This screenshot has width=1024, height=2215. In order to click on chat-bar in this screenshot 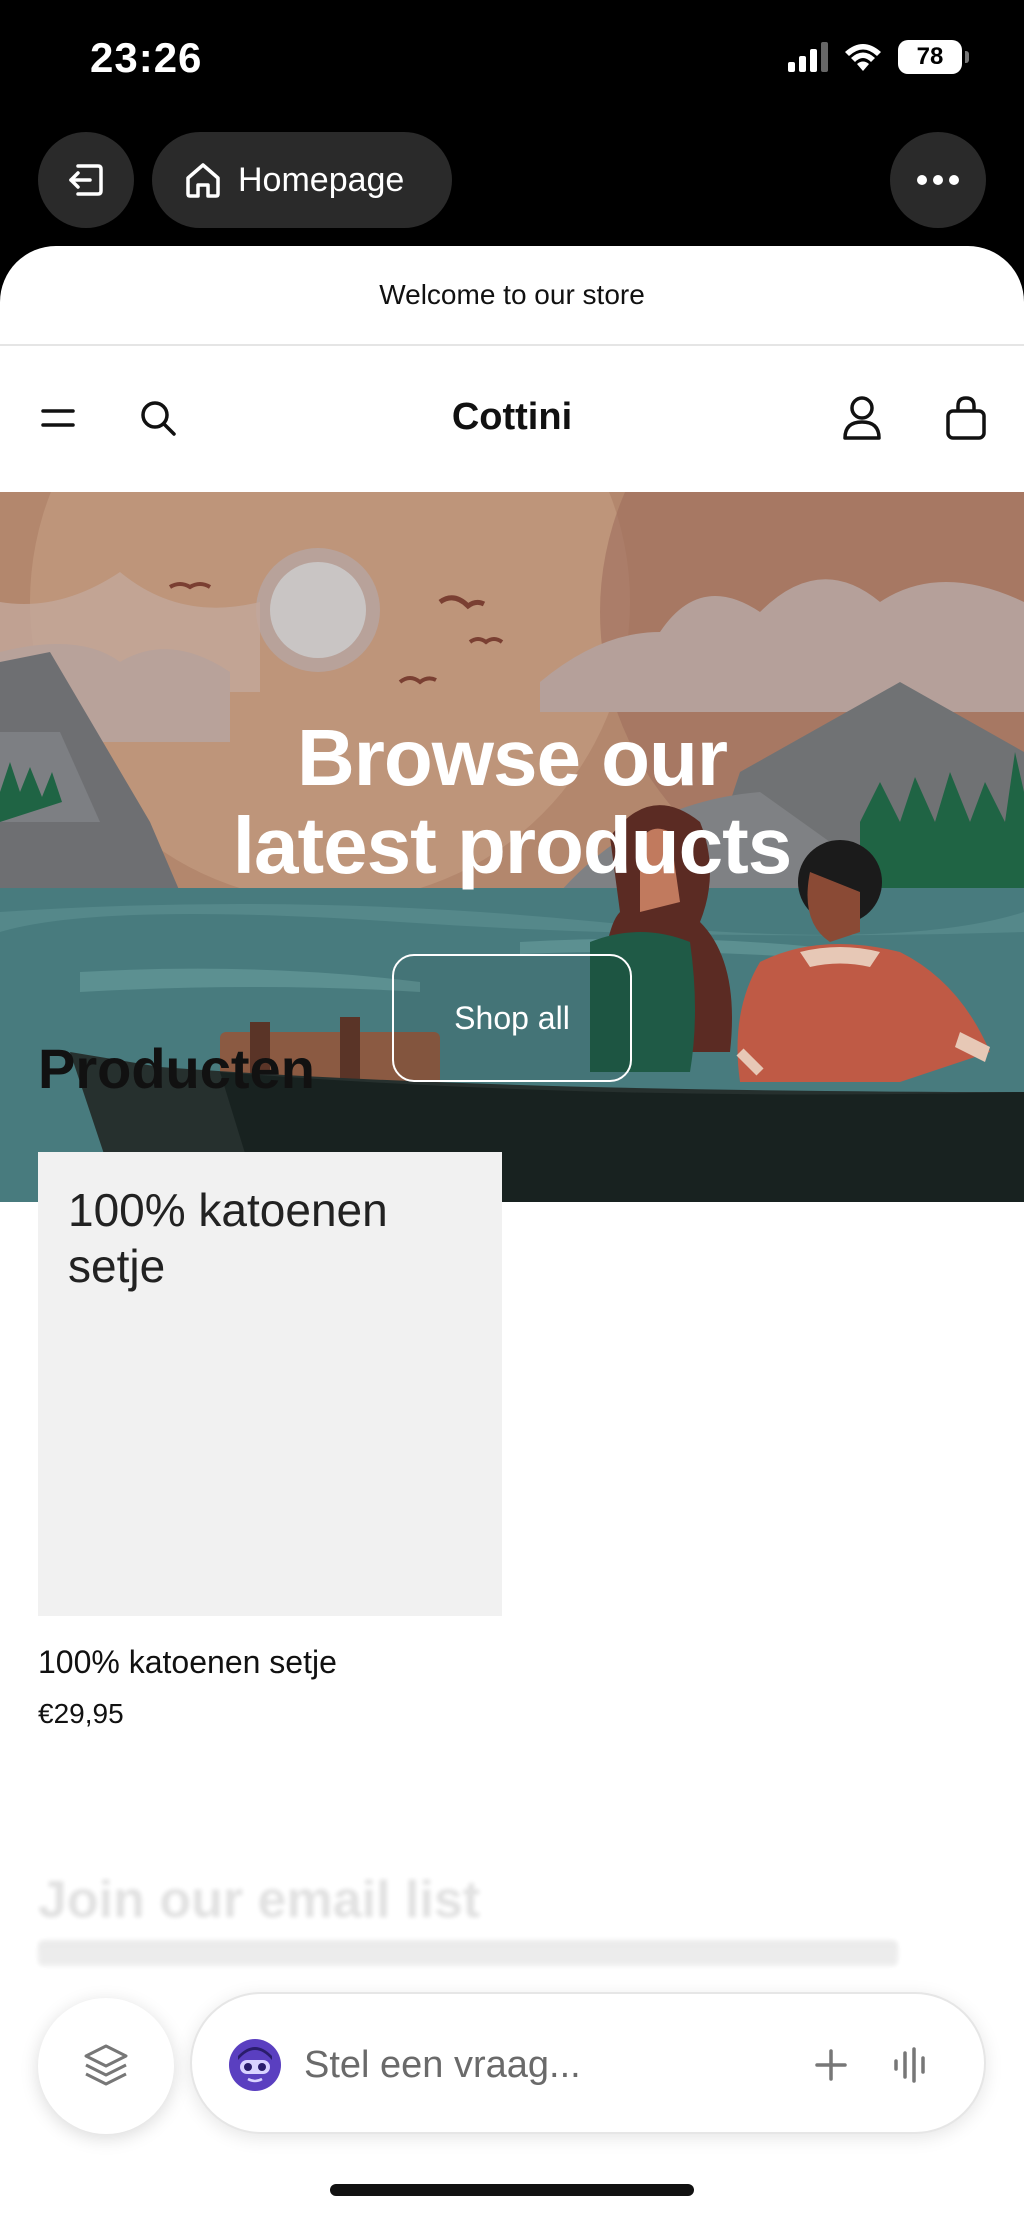, I will do `click(588, 2063)`.